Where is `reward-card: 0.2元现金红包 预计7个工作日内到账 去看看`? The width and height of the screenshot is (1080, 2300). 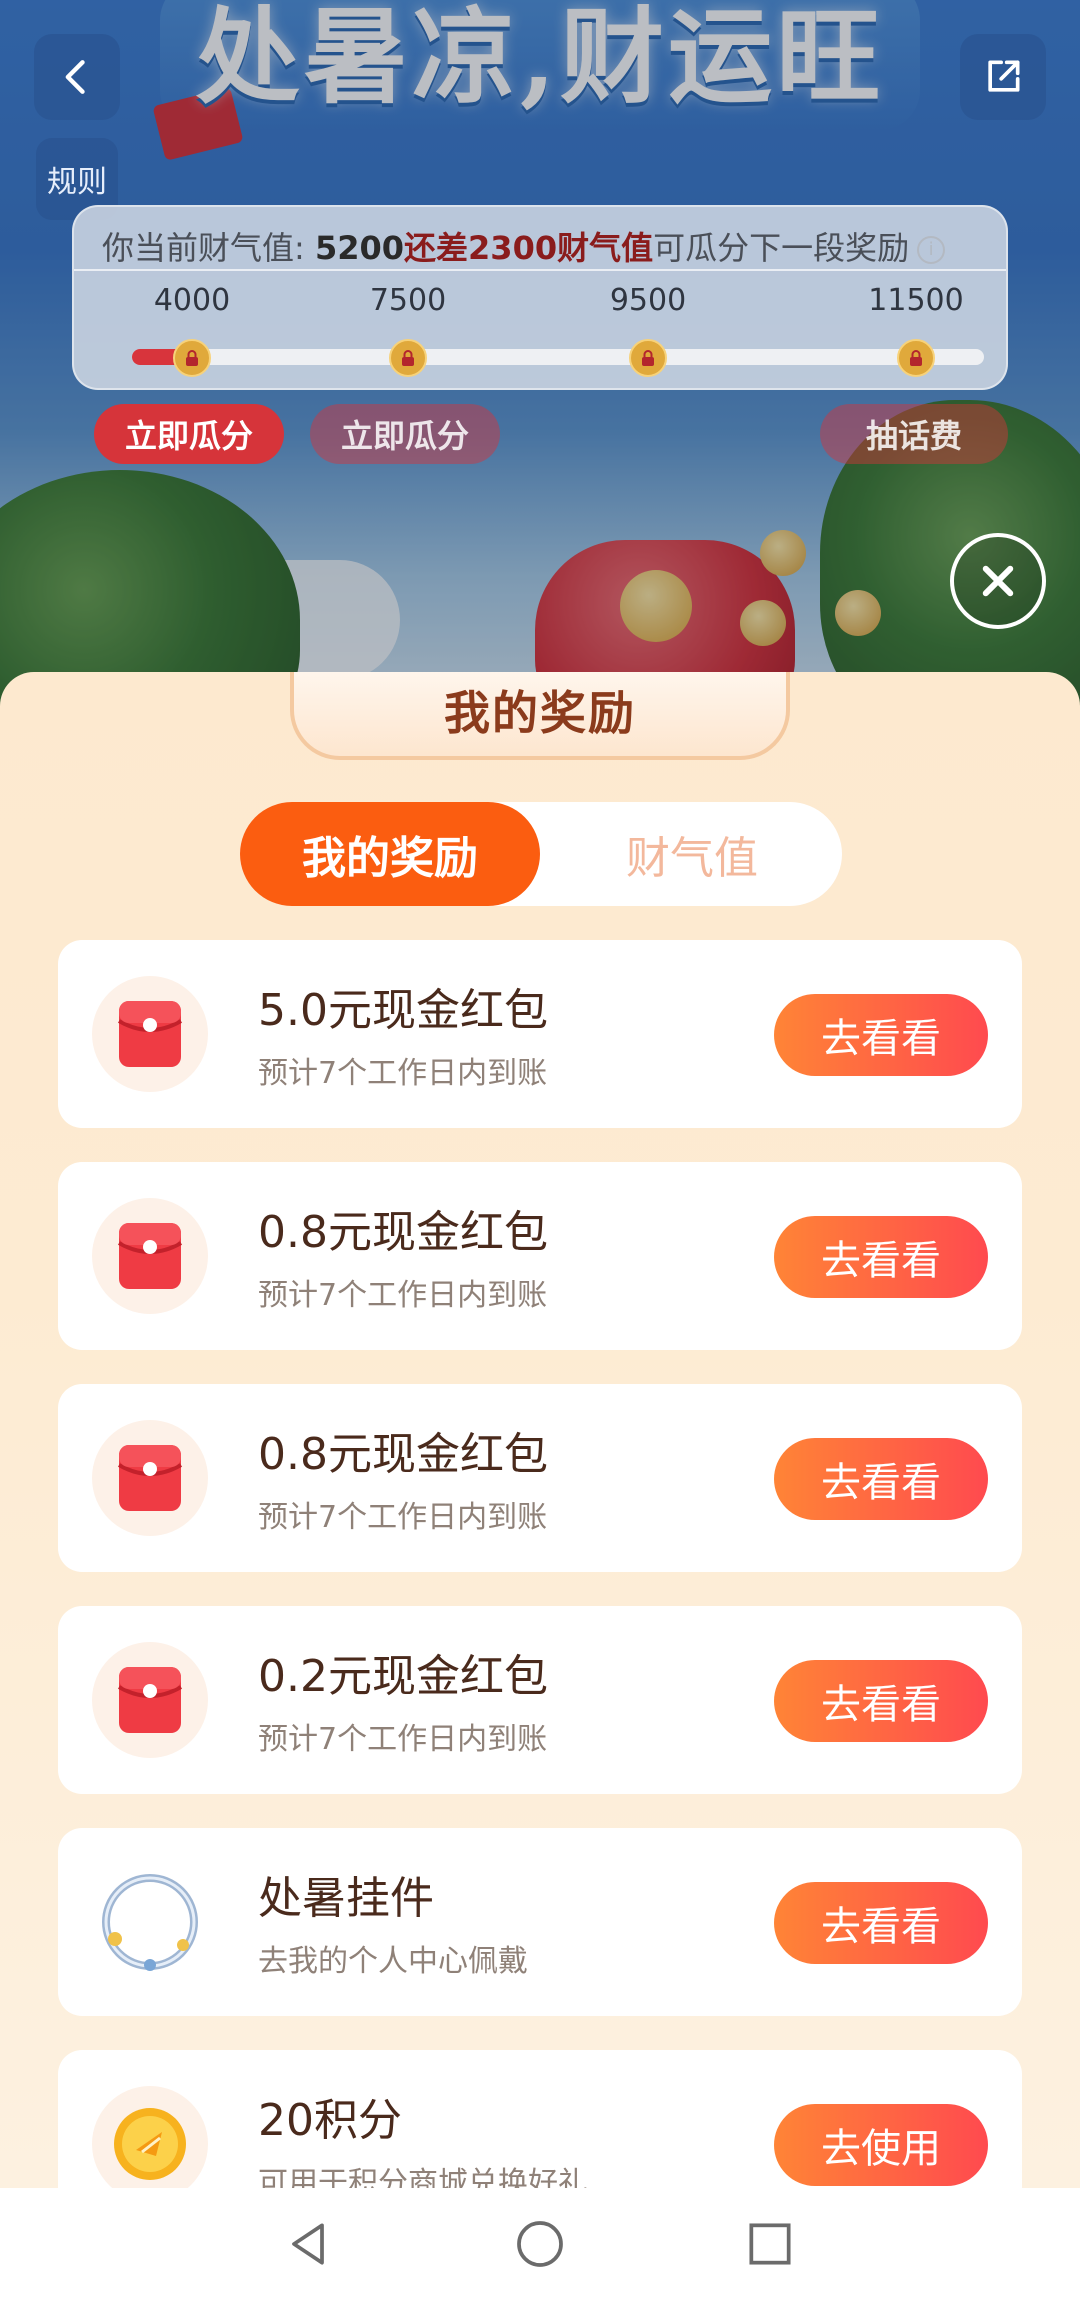
reward-card: 0.2元现金红包 预计7个工作日内到账 去看看 is located at coordinates (540, 1700).